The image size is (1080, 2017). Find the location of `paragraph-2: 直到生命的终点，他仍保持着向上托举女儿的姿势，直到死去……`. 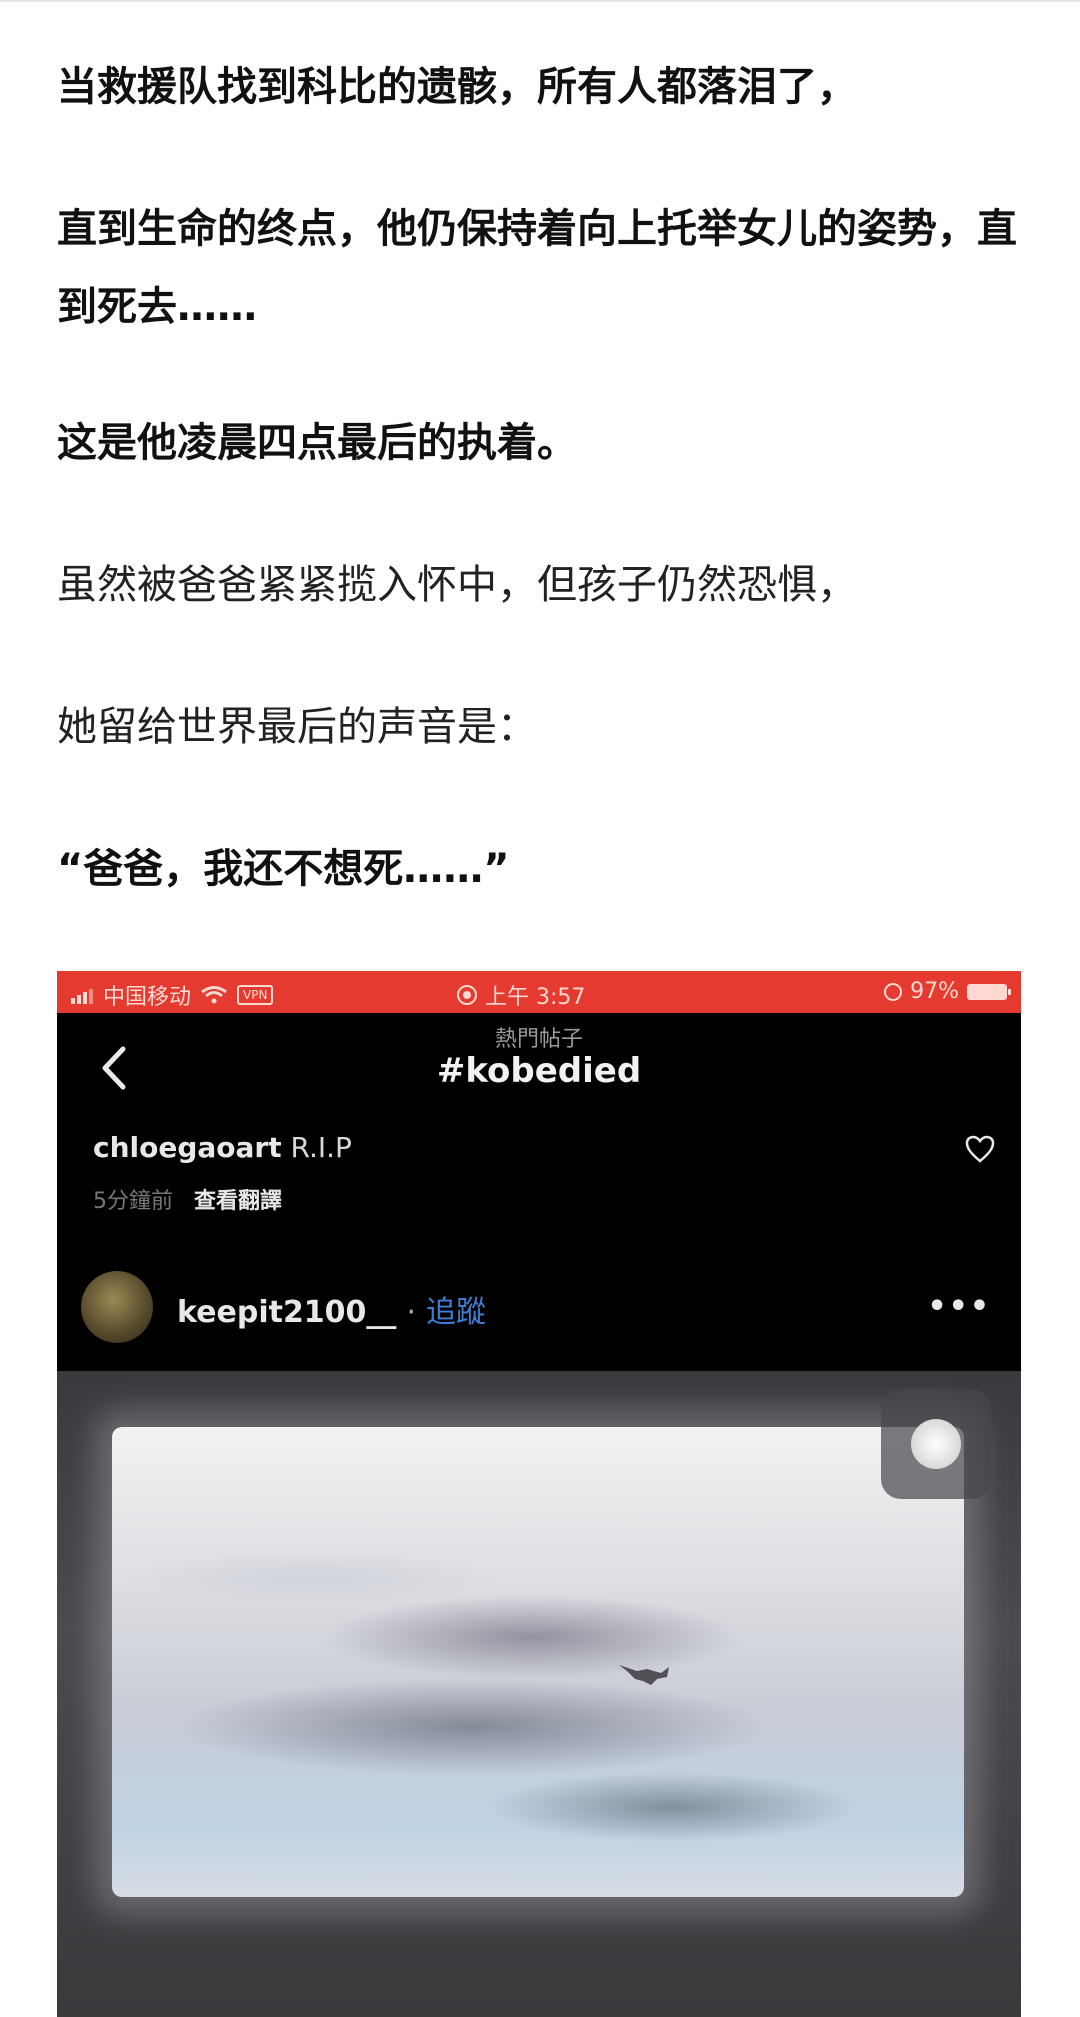

paragraph-2: 直到生命的终点，他仍保持着向上托举女儿的姿势，直到死去…… is located at coordinates (537, 268).